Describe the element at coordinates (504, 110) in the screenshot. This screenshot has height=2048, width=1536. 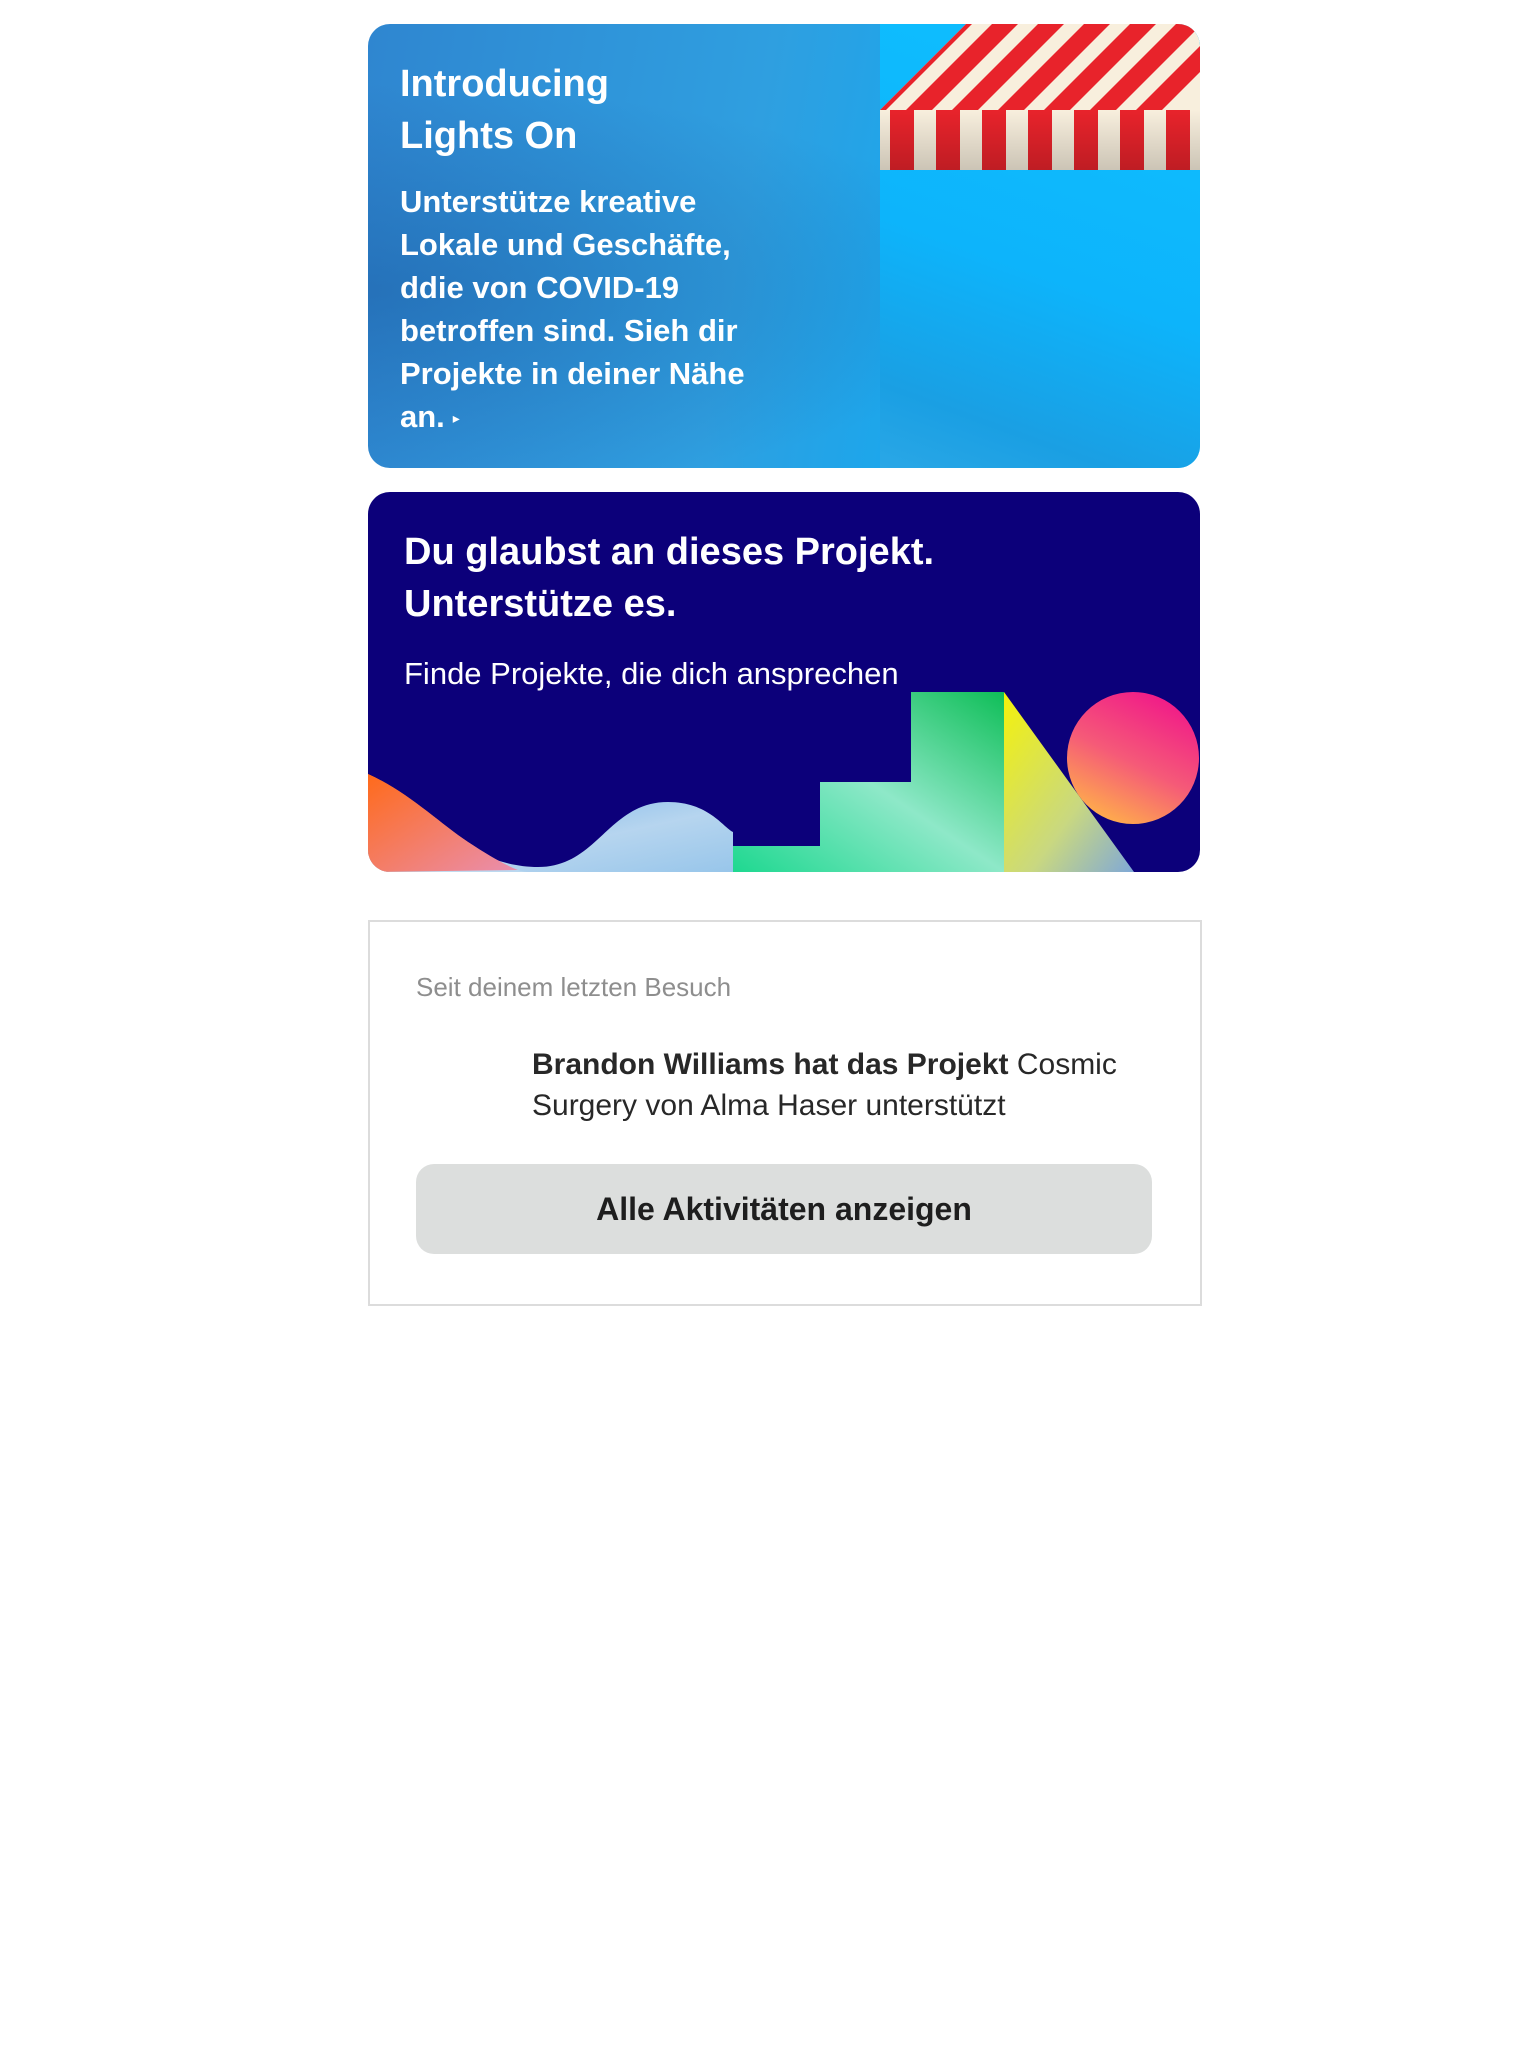
I see `lights-on-title: Introducing Lights On` at that location.